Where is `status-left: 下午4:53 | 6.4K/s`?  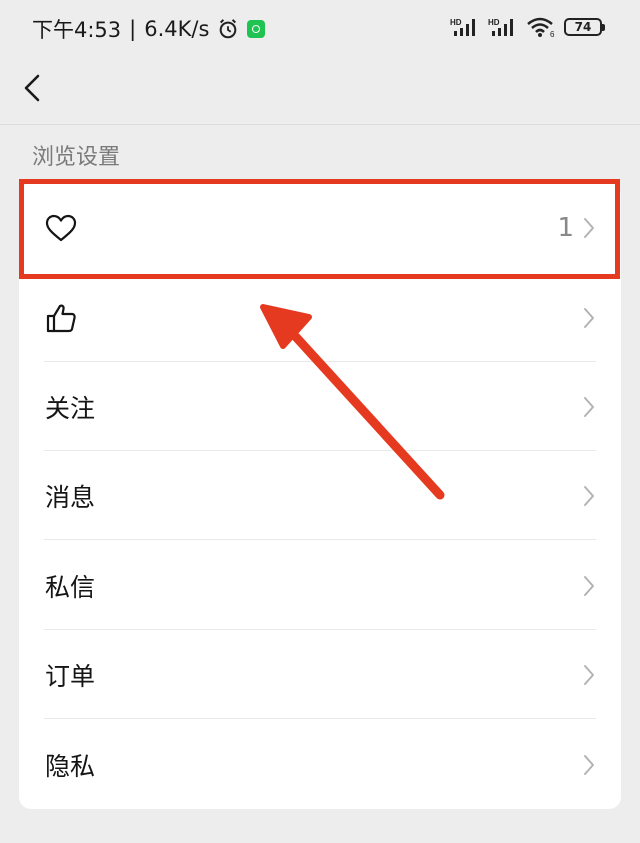 status-left: 下午4:53 | 6.4K/s is located at coordinates (149, 29).